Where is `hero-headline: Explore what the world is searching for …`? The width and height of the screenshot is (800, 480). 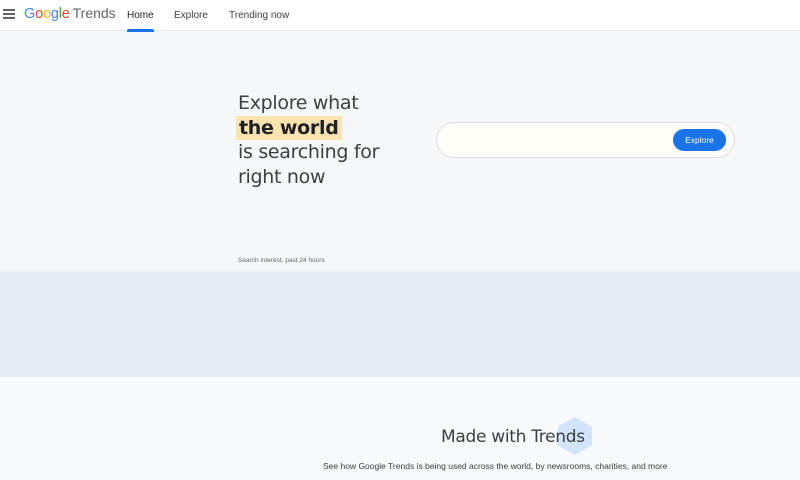
hero-headline: Explore what the world is searching for … is located at coordinates (308, 140).